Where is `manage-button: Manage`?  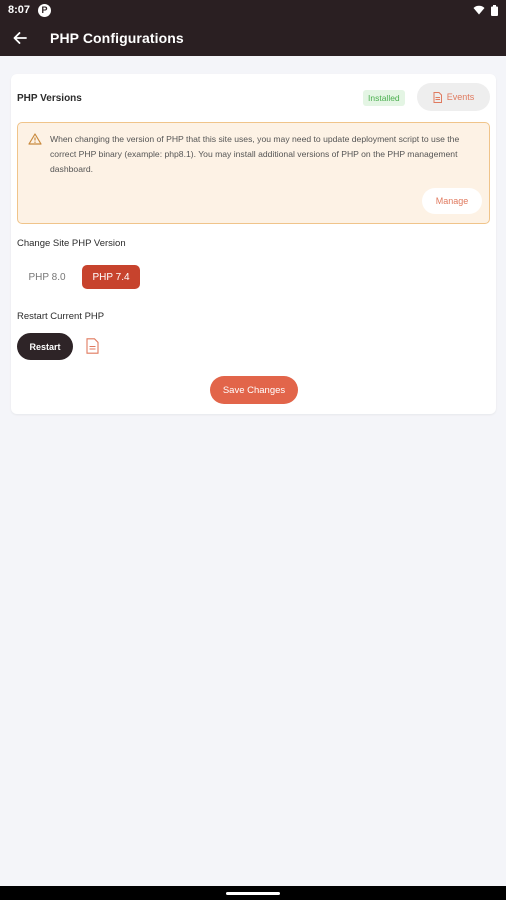 manage-button: Manage is located at coordinates (452, 201).